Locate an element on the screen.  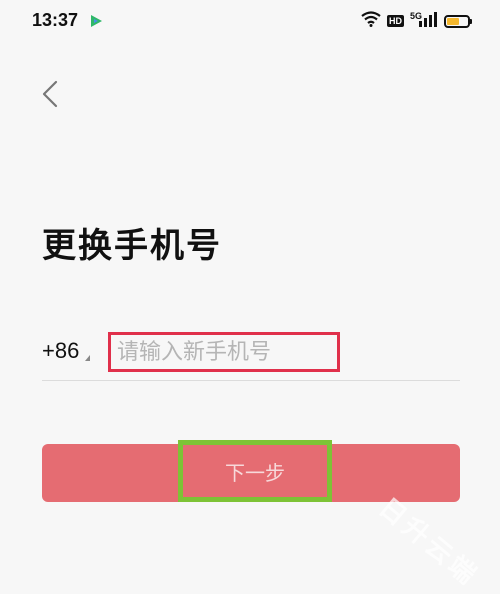
chevron-left-icon is located at coordinates (50, 94).